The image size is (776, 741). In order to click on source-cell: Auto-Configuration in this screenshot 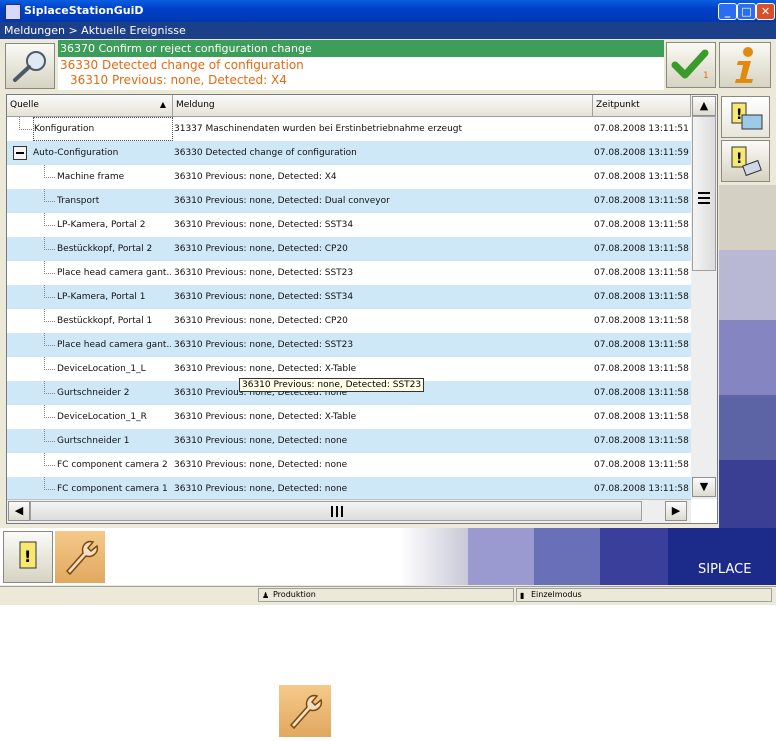, I will do `click(76, 153)`.